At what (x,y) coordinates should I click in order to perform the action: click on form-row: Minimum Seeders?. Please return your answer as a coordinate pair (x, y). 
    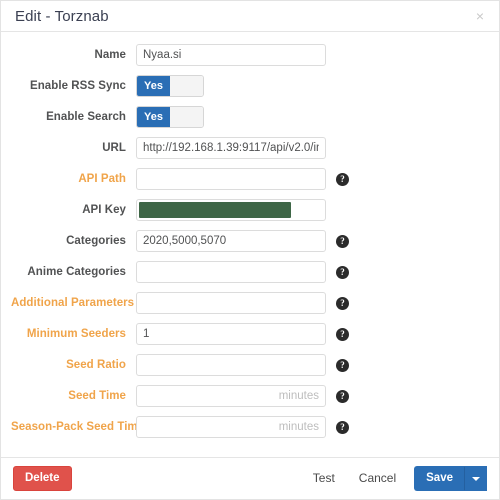
    Looking at the image, I should click on (250, 334).